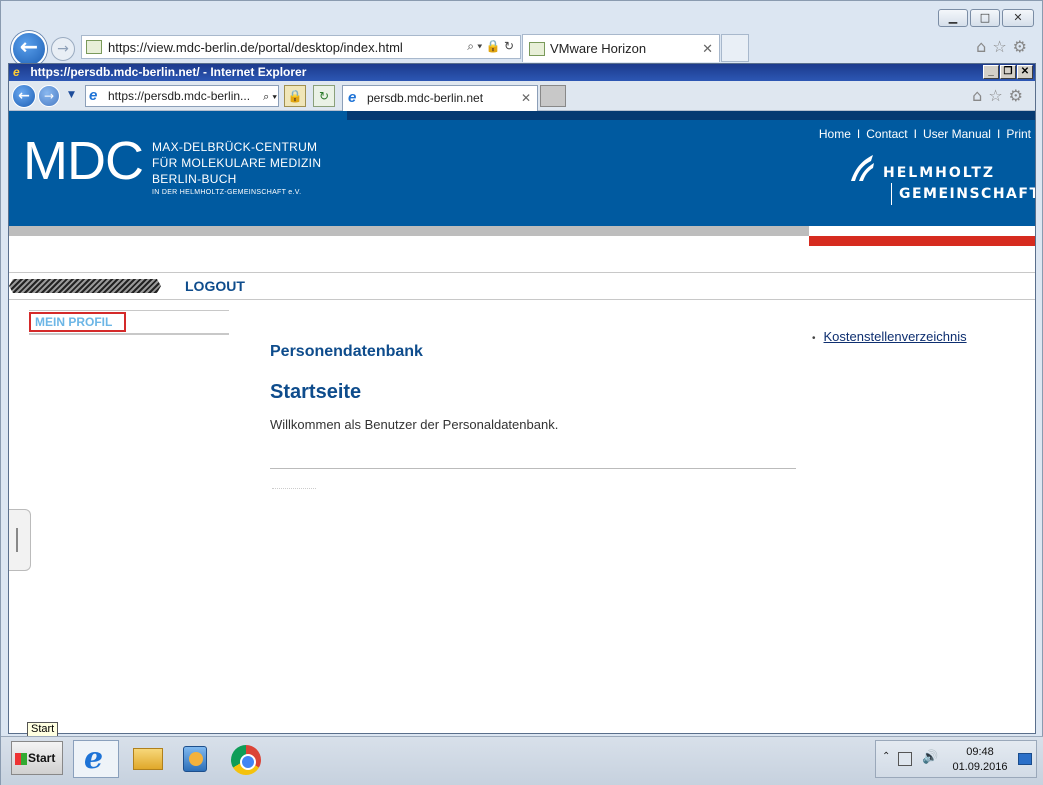 The width and height of the screenshot is (1043, 785). What do you see at coordinates (533, 468) in the screenshot?
I see `content-divider` at bounding box center [533, 468].